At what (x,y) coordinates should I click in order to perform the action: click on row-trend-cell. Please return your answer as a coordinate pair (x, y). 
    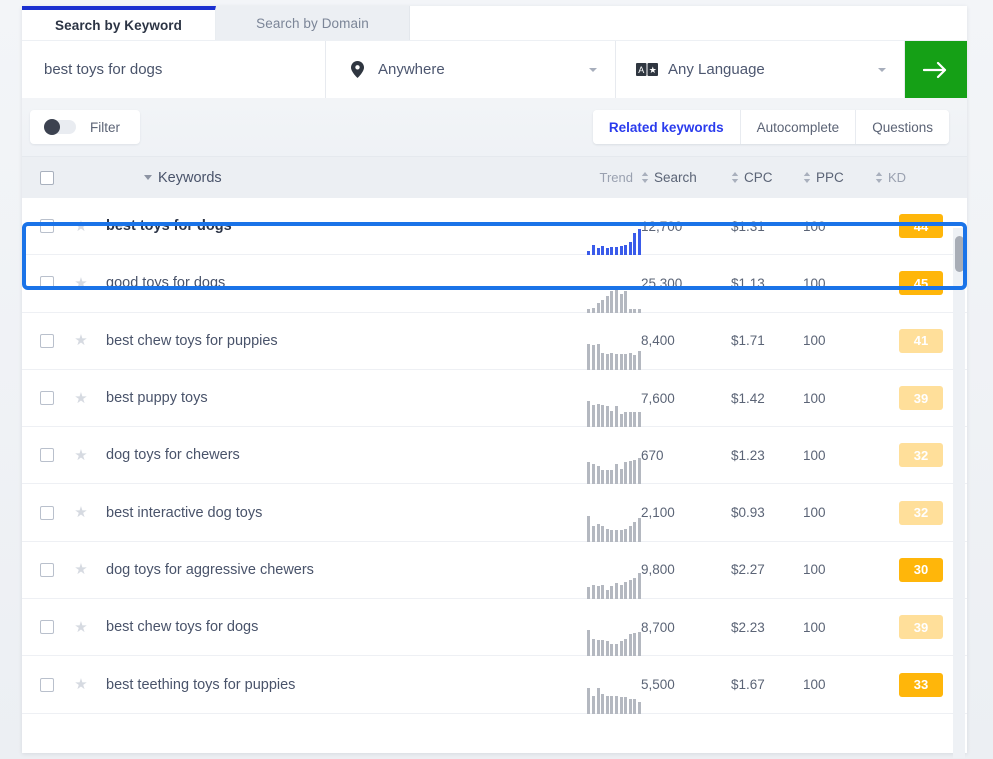
    Looking at the image, I should click on (592, 685).